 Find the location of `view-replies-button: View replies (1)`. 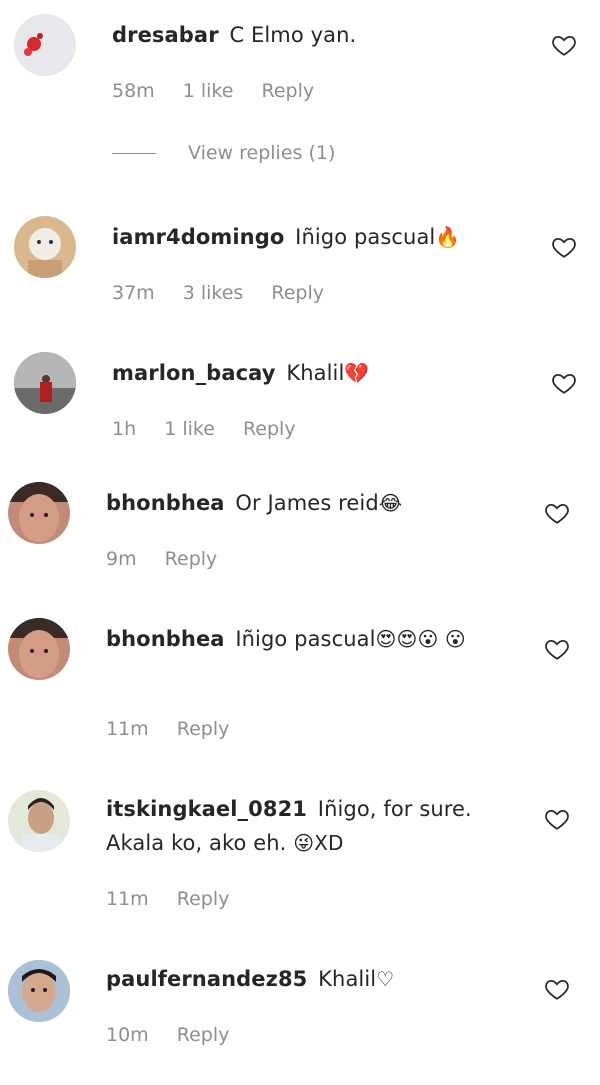

view-replies-button: View replies (1) is located at coordinates (223, 153).